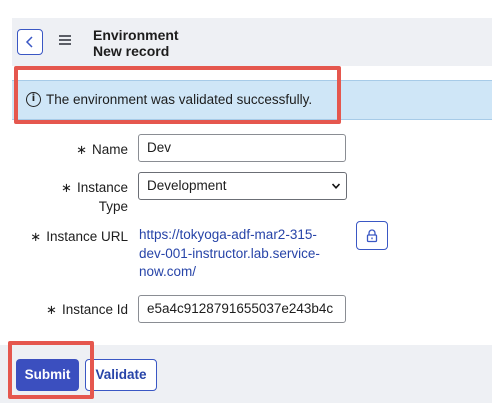 Image resolution: width=492 pixels, height=403 pixels. What do you see at coordinates (246, 7) in the screenshot?
I see `top-strip` at bounding box center [246, 7].